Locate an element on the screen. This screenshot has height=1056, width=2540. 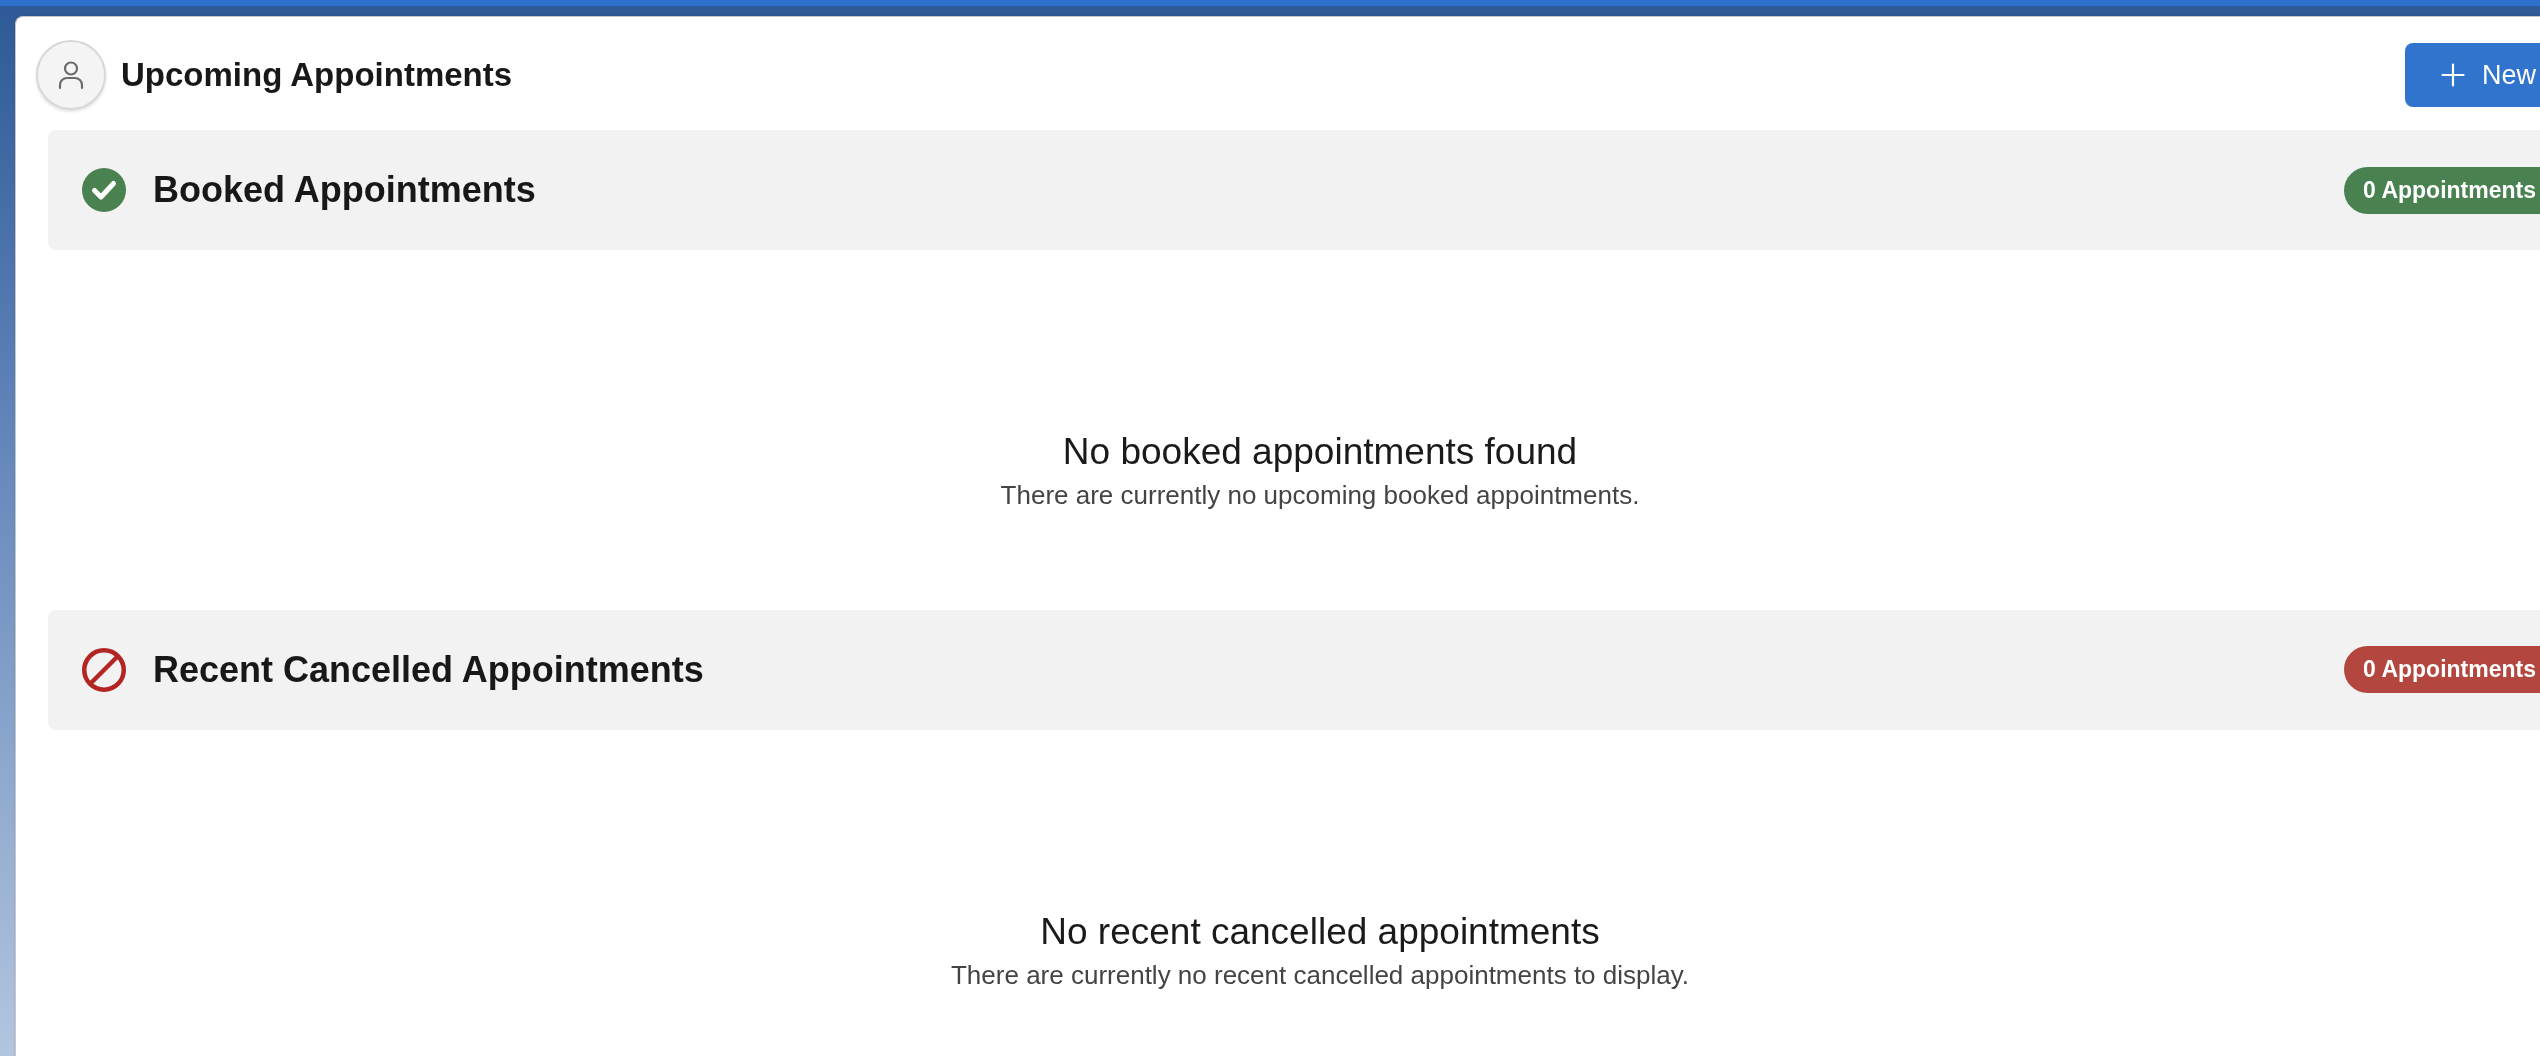
page-title: Upcoming Appointments is located at coordinates (317, 75).